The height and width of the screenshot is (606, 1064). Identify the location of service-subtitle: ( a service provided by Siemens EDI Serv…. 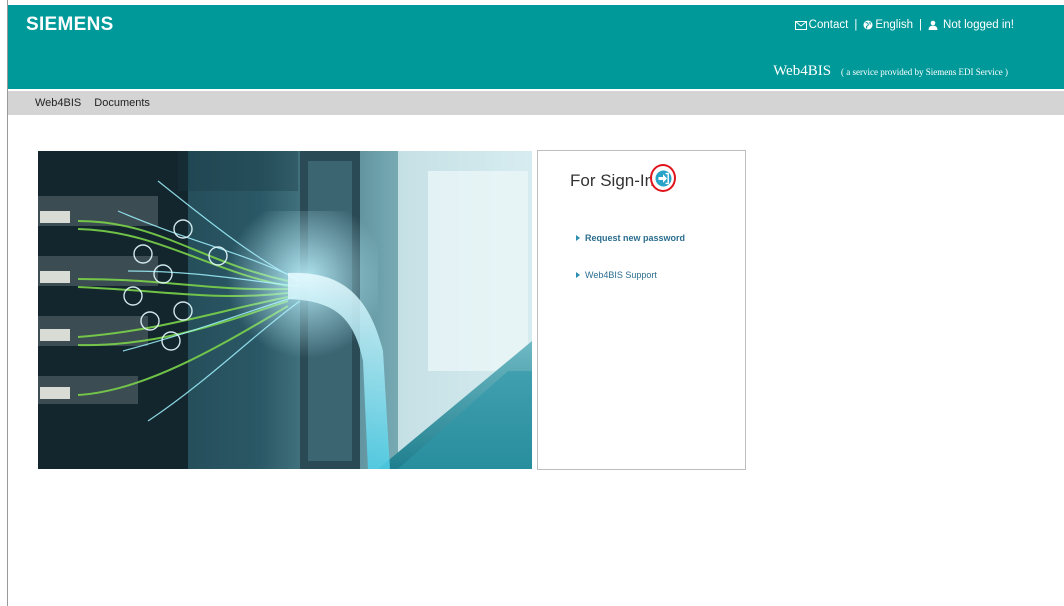
(924, 72).